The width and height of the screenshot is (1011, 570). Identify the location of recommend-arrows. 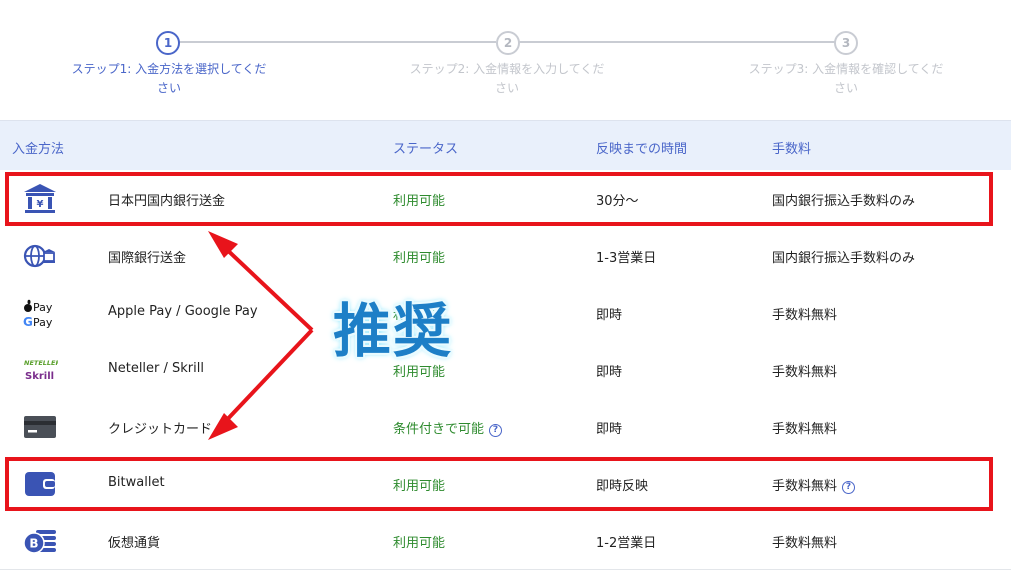
(261, 335).